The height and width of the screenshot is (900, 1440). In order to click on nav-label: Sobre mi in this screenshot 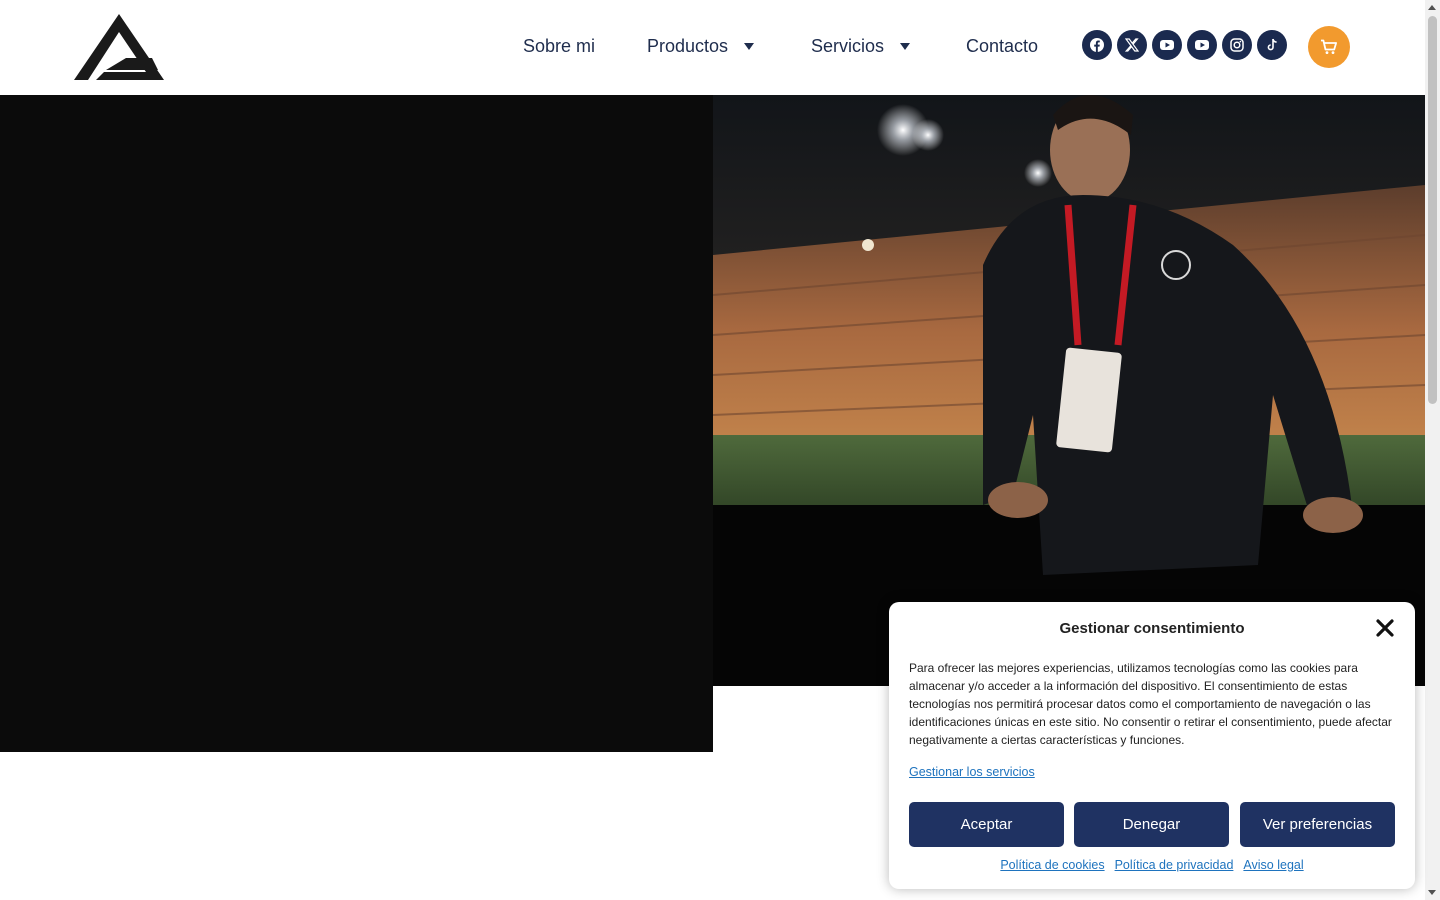, I will do `click(559, 46)`.